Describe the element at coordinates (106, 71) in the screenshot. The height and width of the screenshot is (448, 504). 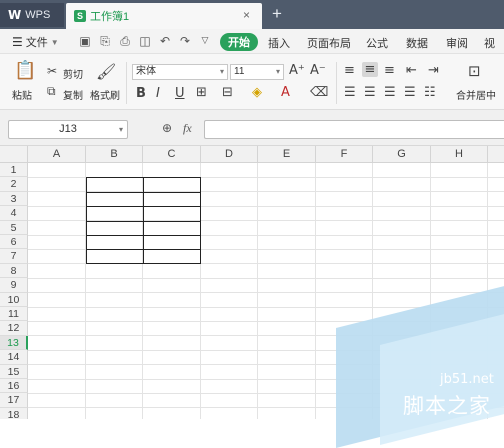
I see `format-painter-icon: 🖌` at that location.